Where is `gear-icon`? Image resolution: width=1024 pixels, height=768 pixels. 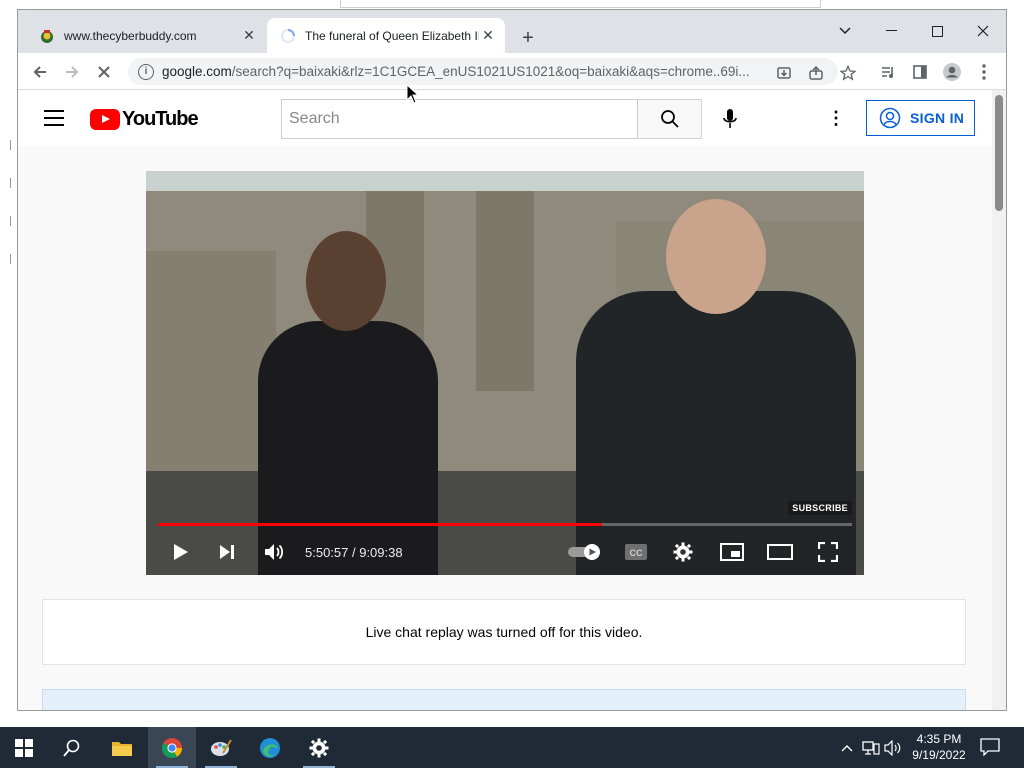
gear-icon is located at coordinates (319, 747).